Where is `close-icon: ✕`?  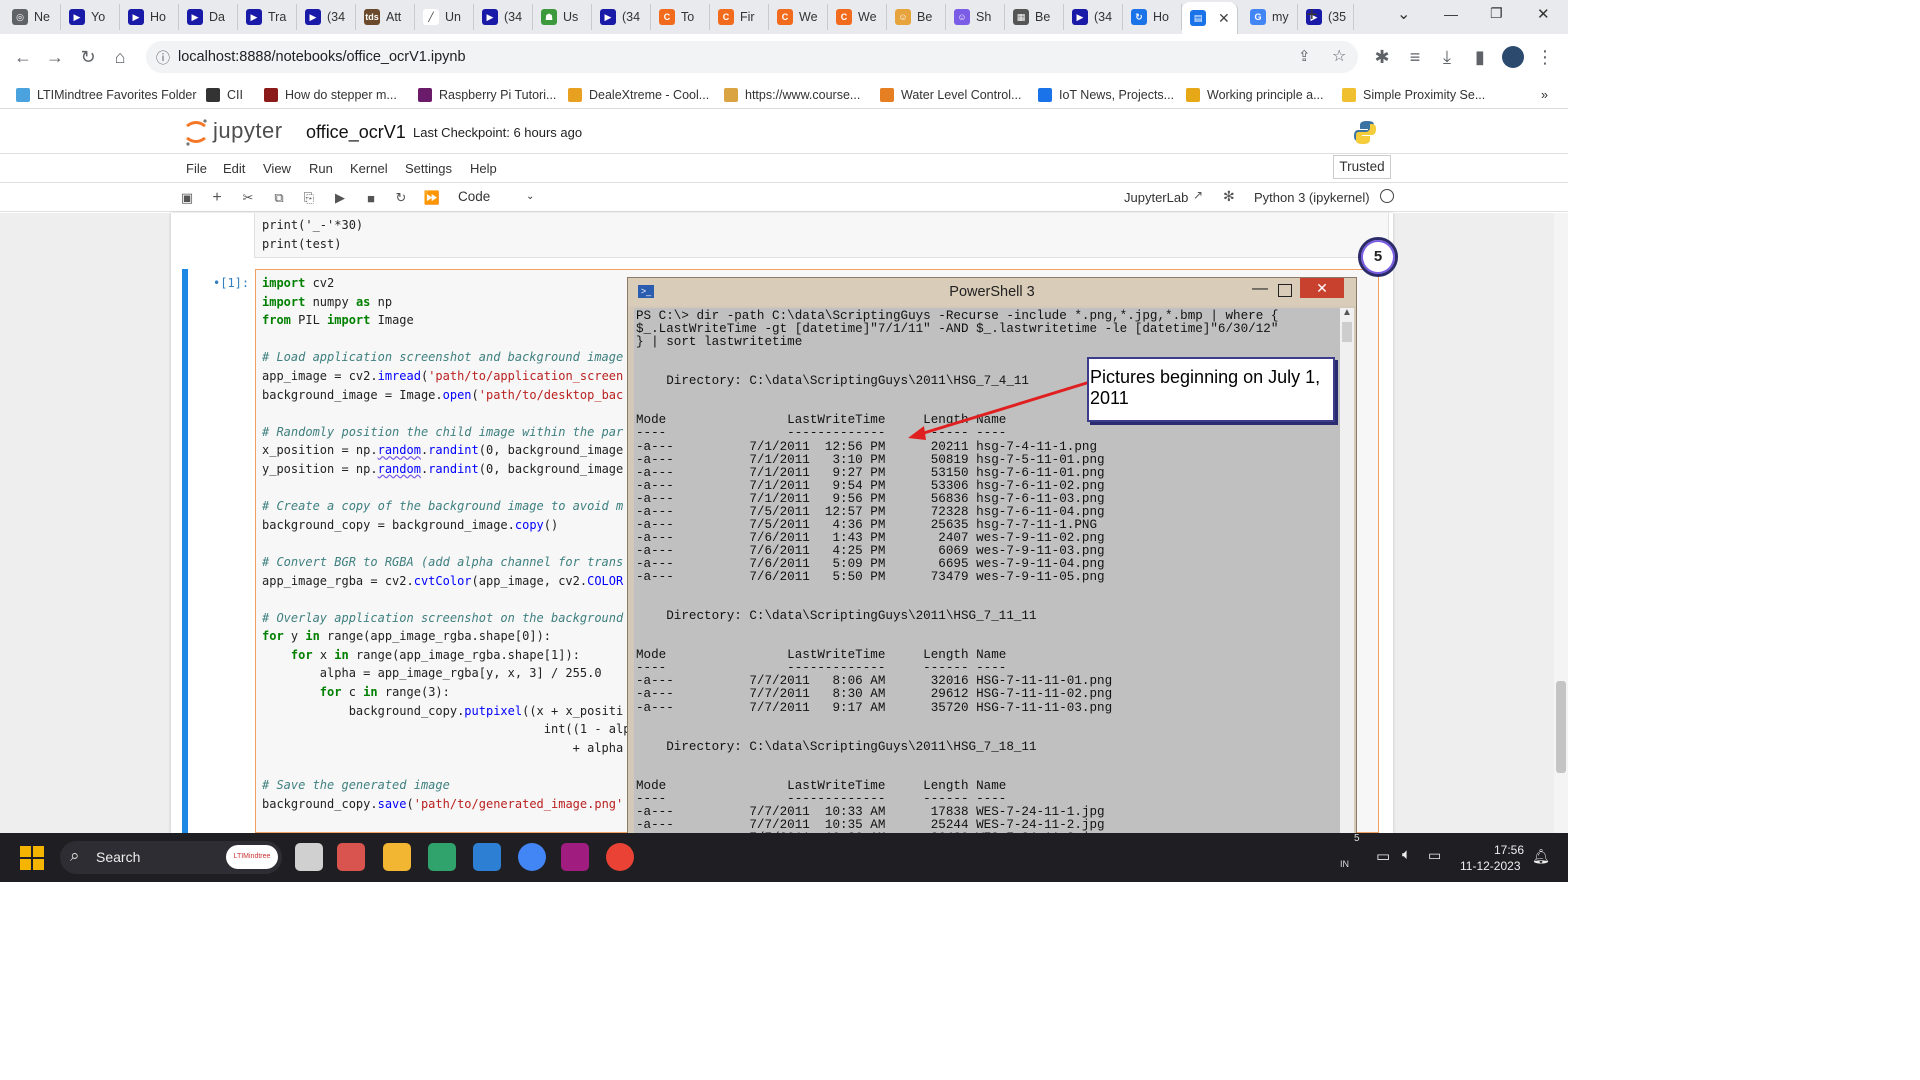 close-icon: ✕ is located at coordinates (1322, 288).